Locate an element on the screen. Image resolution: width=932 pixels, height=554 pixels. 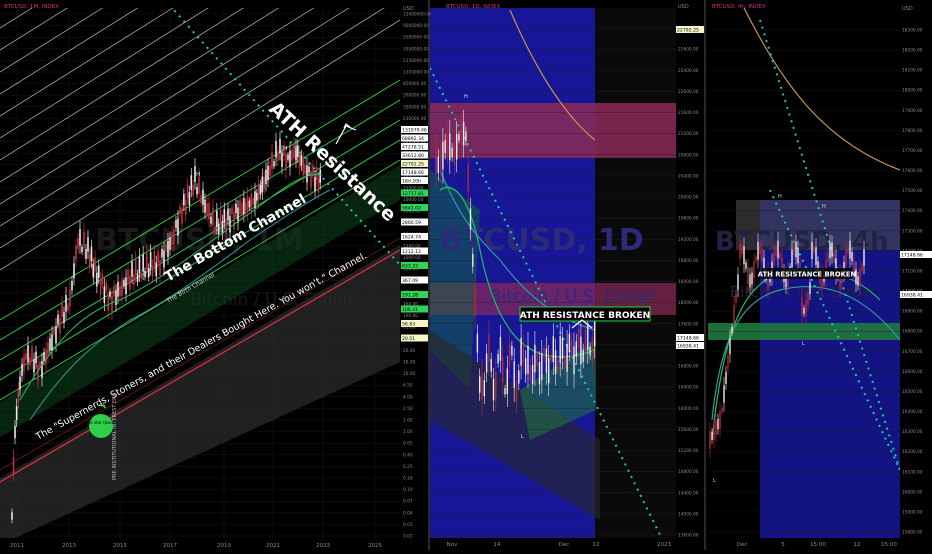
price-tag-label: 16938.41 is located at coordinates (688, 347).